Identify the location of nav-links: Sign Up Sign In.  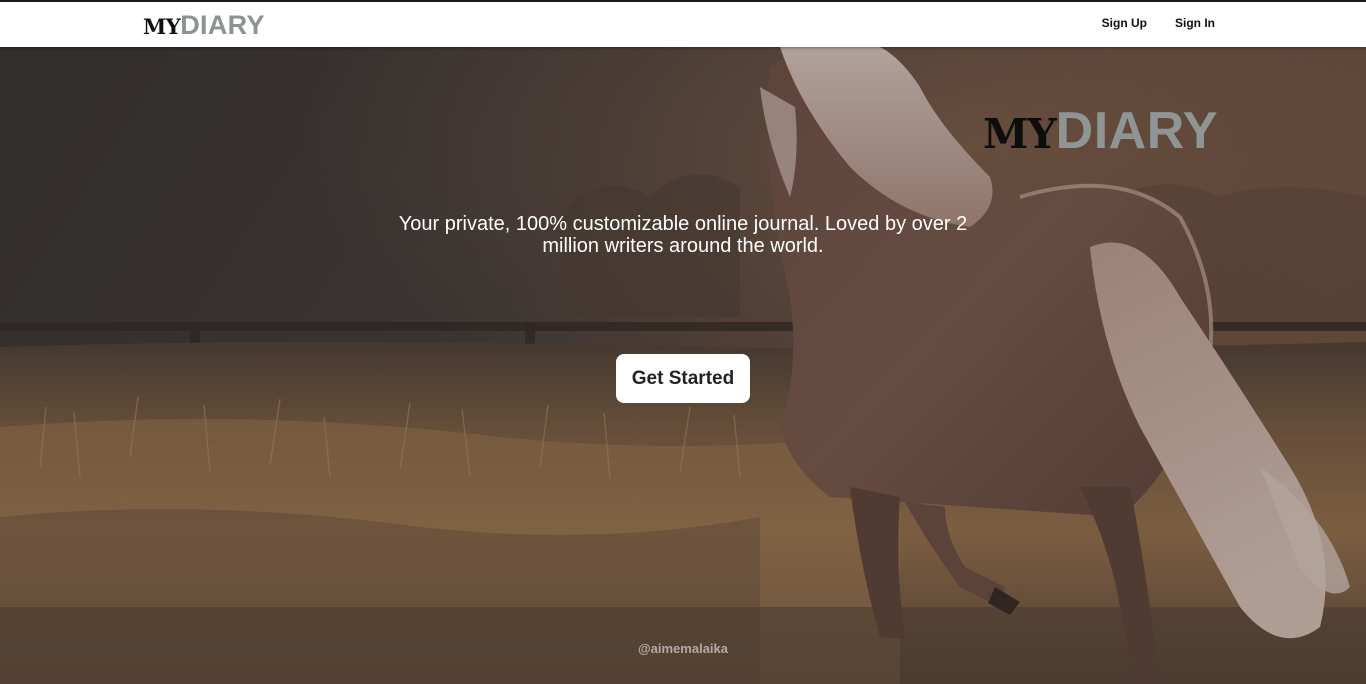
(1158, 23).